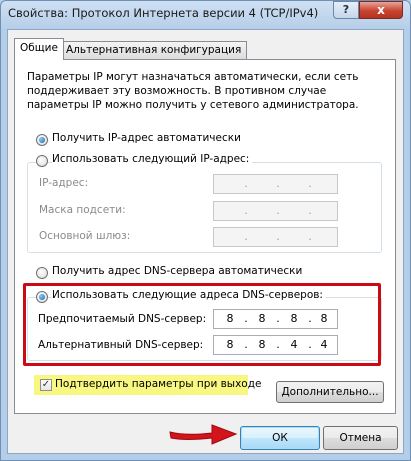 The width and height of the screenshot is (411, 461). What do you see at coordinates (82, 210) in the screenshot?
I see `subnet-mask-label: Маска подсети:` at bounding box center [82, 210].